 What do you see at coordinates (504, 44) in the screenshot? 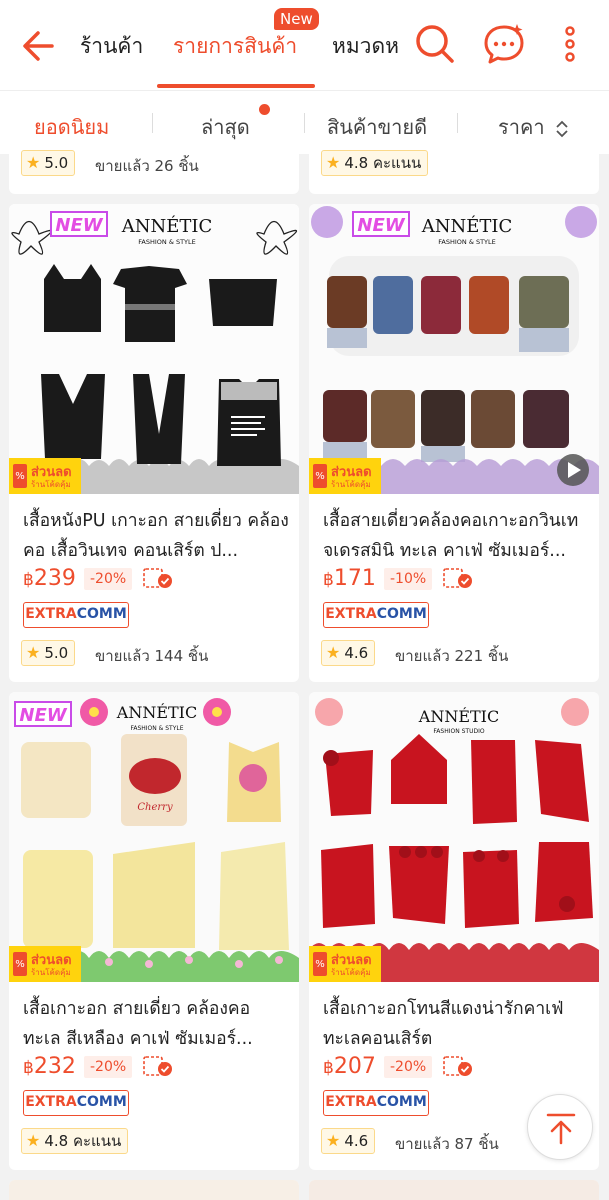
I see `chat-icon` at bounding box center [504, 44].